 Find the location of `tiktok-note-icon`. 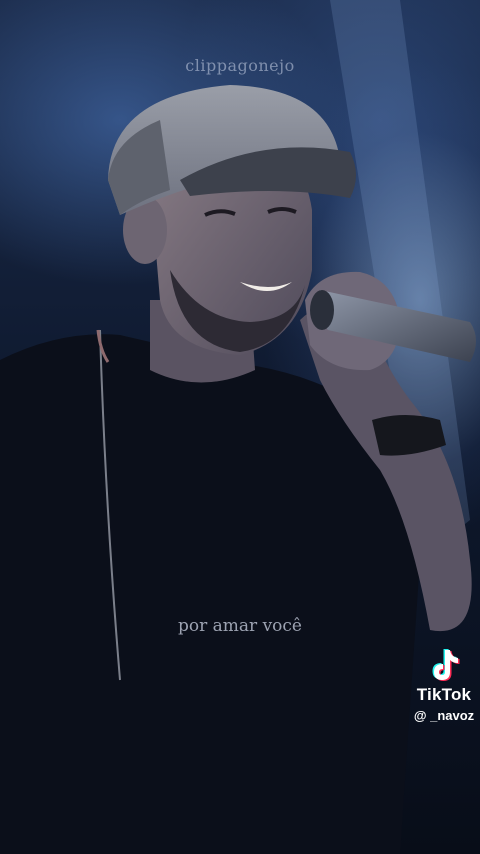

tiktok-note-icon is located at coordinates (446, 665).